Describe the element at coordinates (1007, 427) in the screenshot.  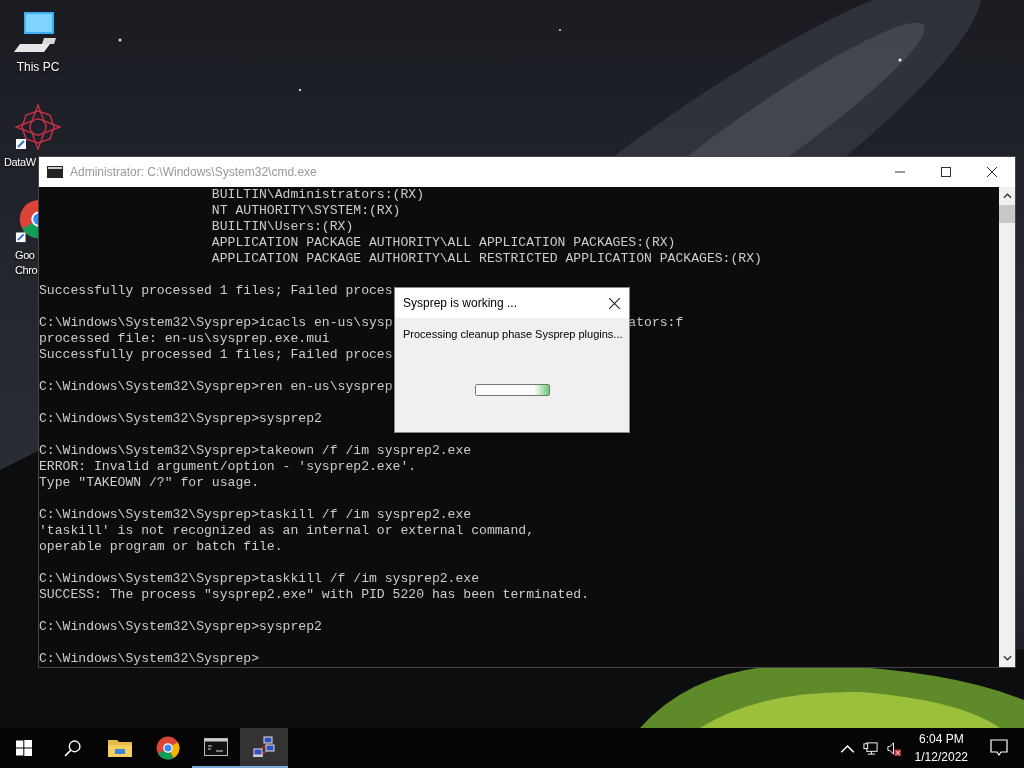
I see `scrollbar` at that location.